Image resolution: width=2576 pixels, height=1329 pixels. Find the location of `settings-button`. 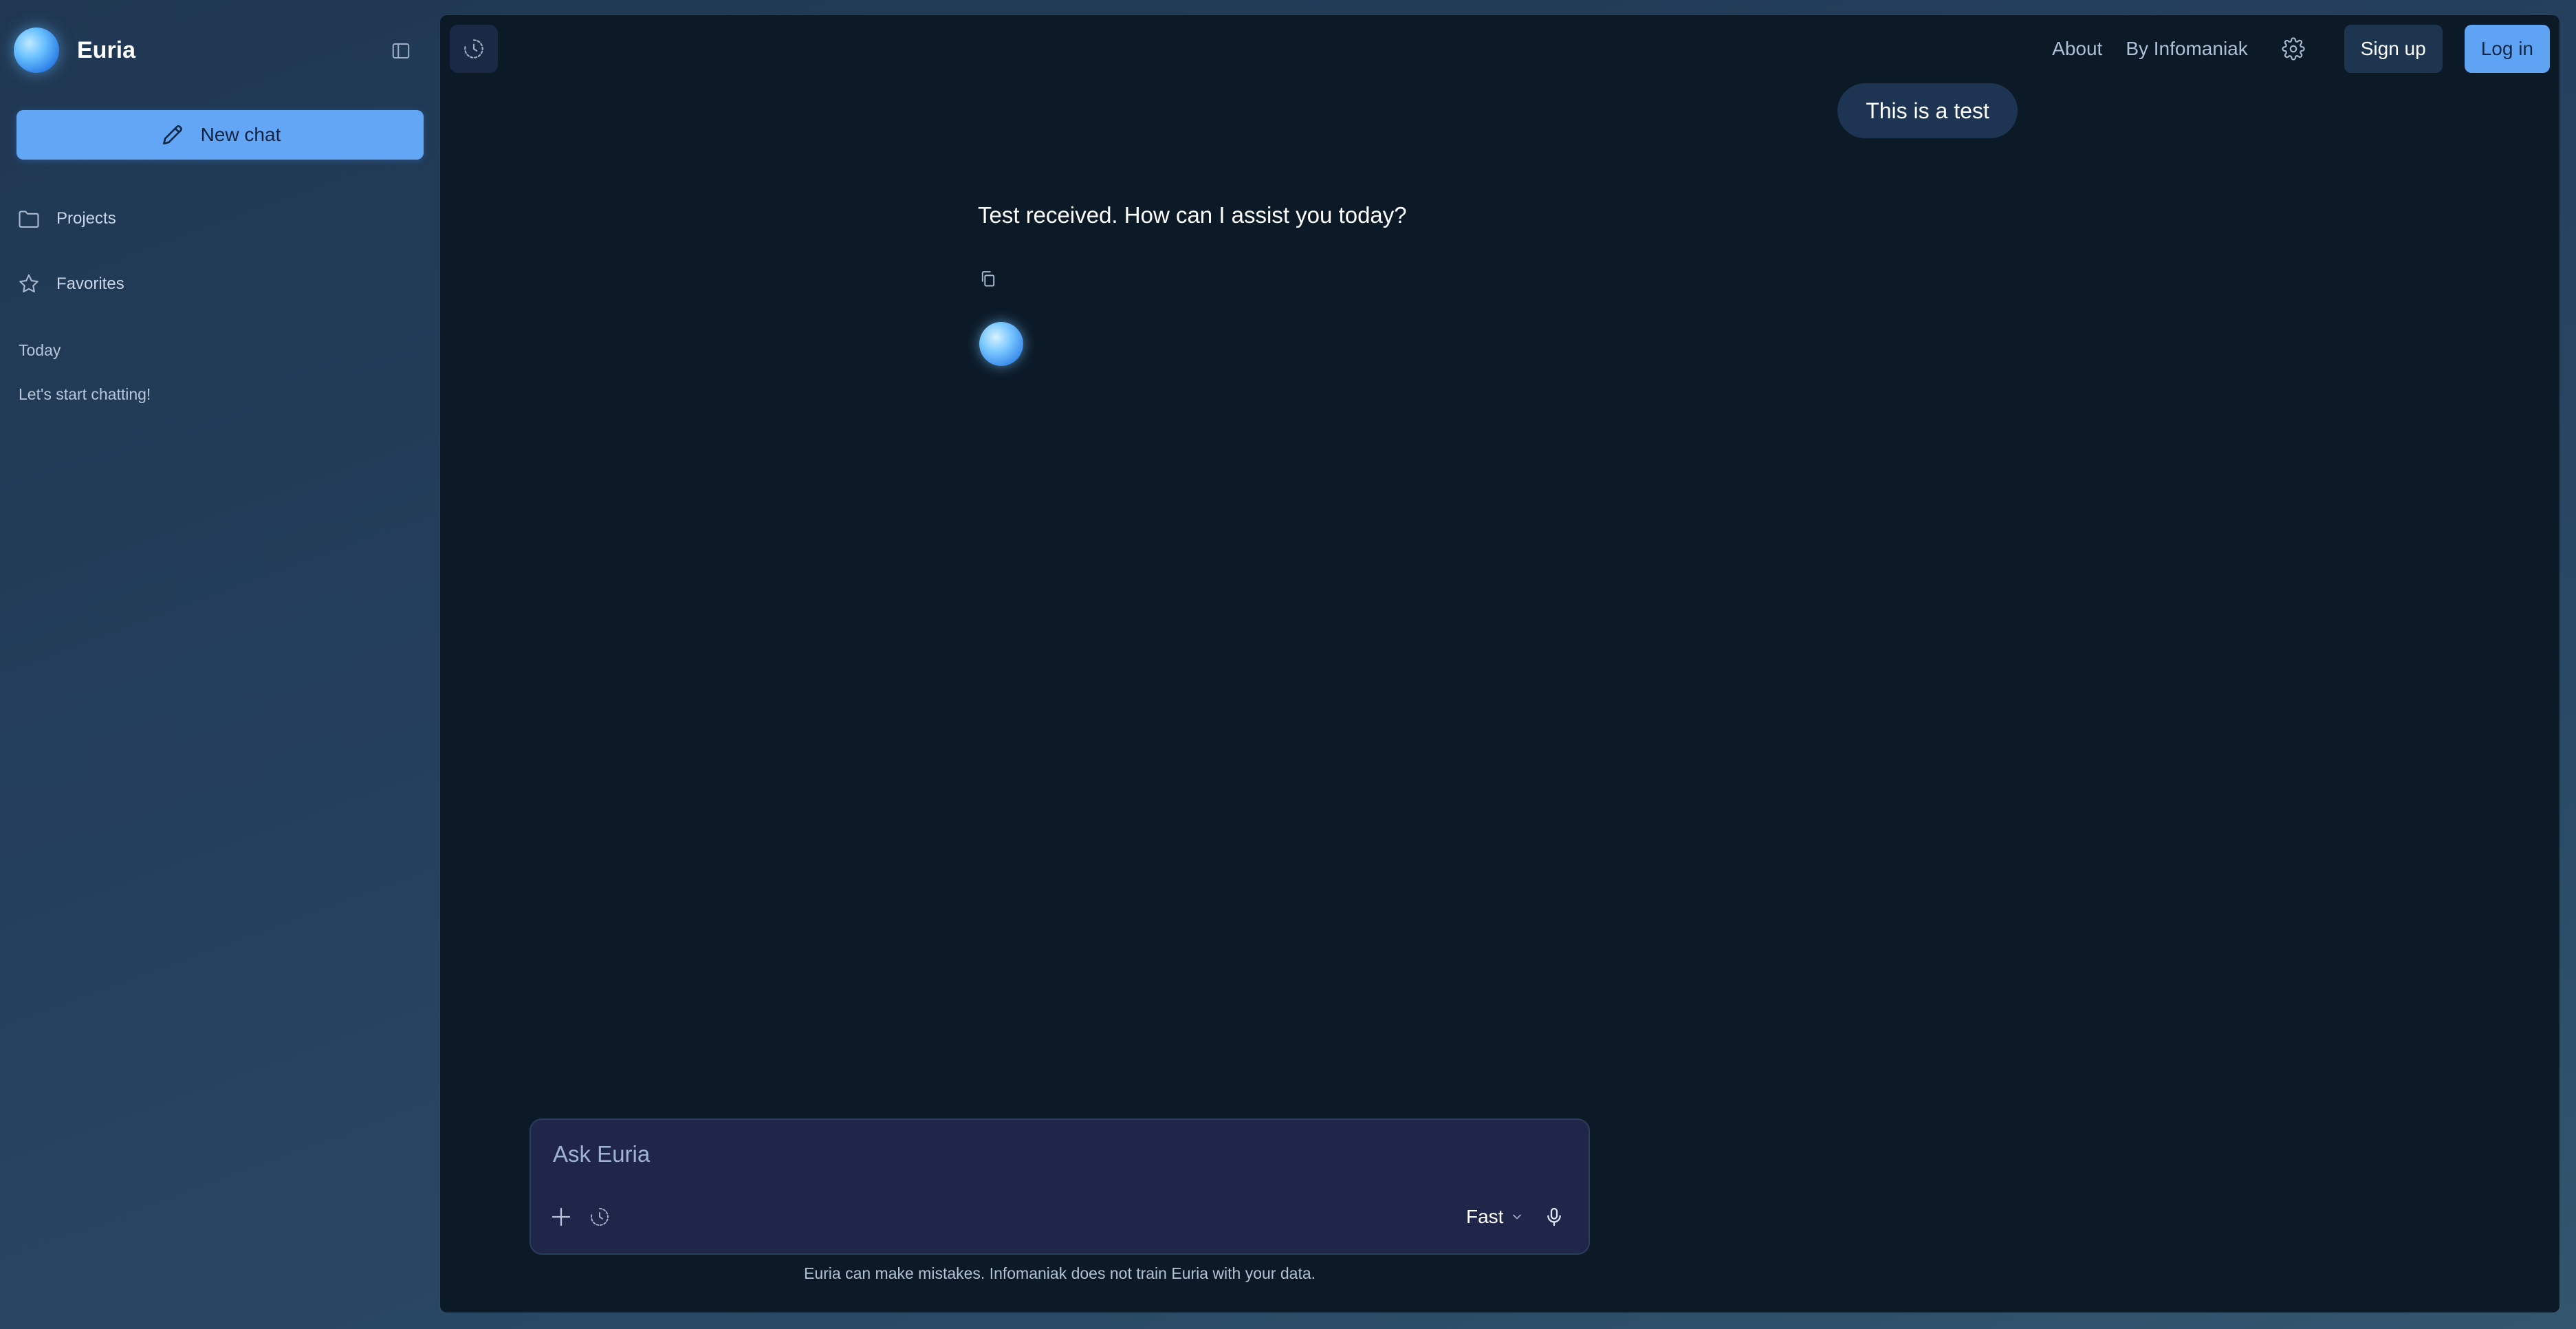

settings-button is located at coordinates (2293, 48).